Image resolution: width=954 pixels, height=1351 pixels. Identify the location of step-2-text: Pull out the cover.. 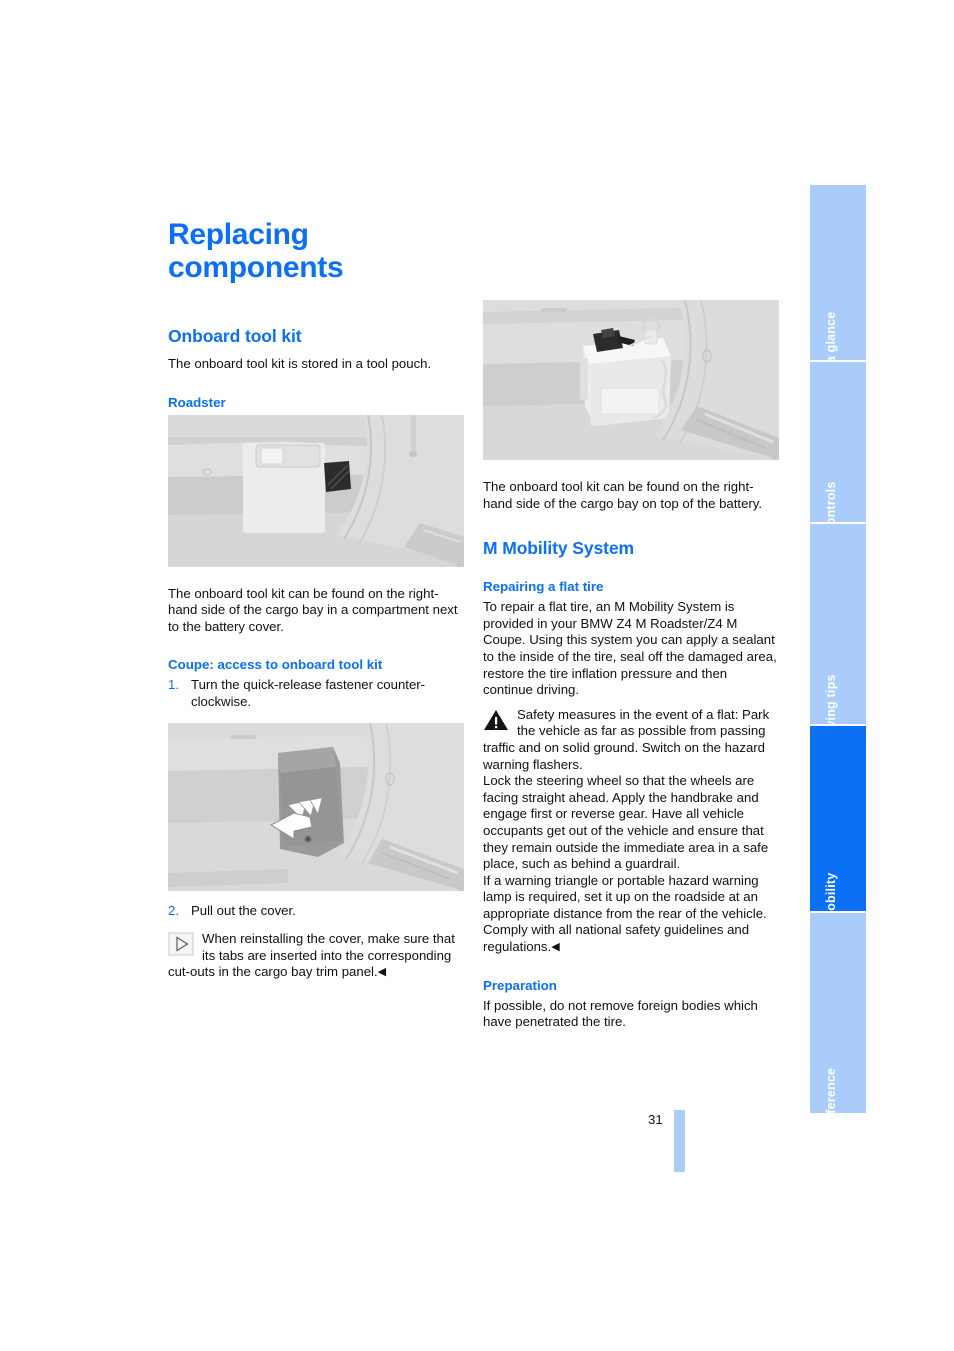
(243, 910).